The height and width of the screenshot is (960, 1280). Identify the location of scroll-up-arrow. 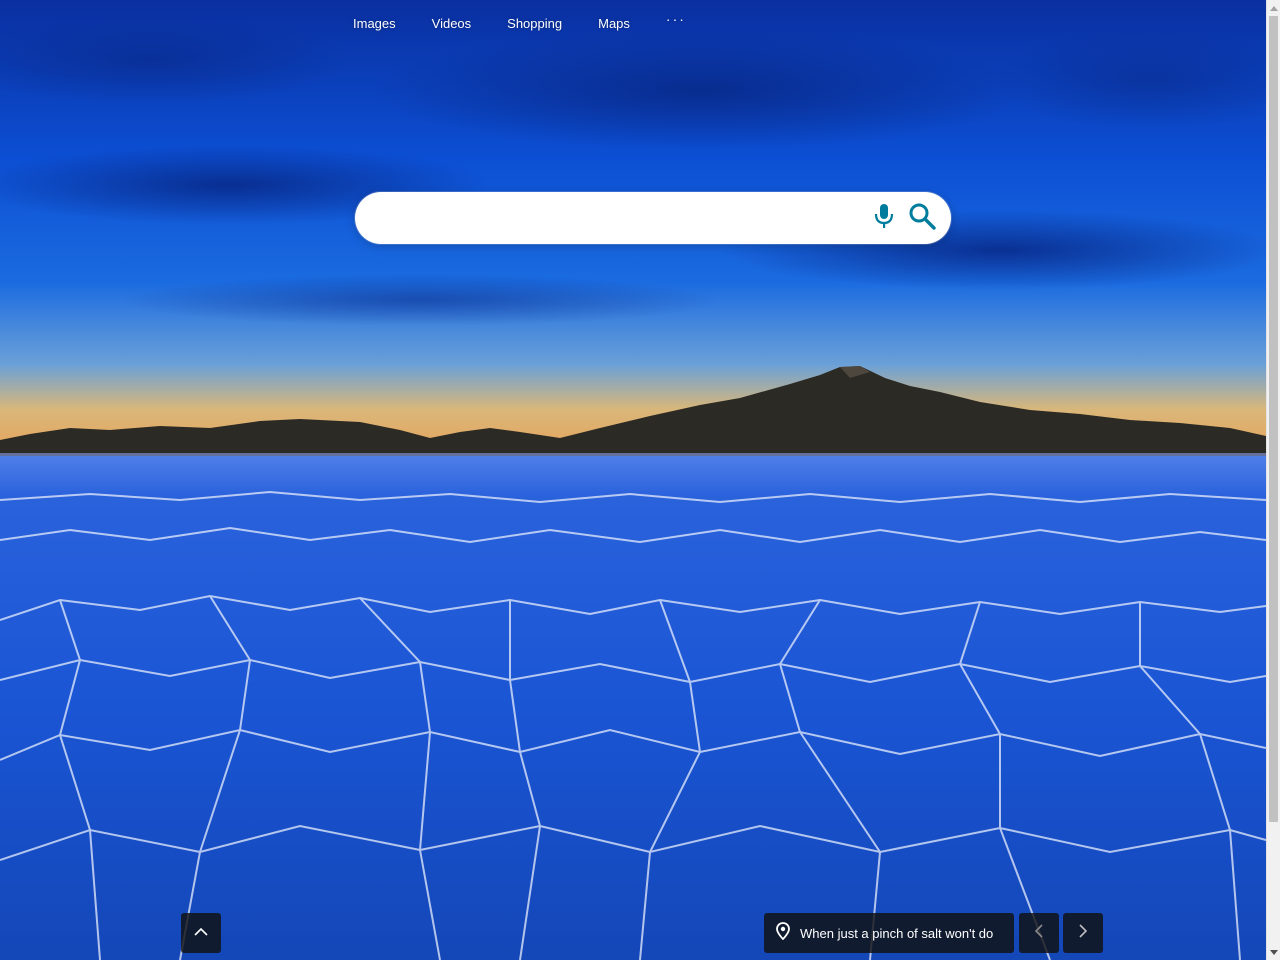
(1273, 8).